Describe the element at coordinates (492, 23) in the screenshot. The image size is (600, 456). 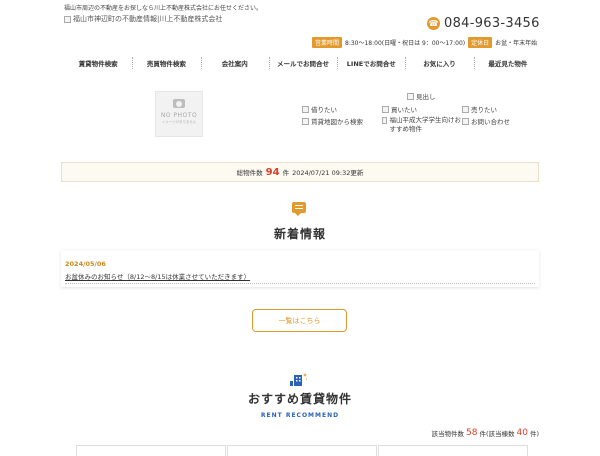
I see `phone-number: 084-963-3456` at that location.